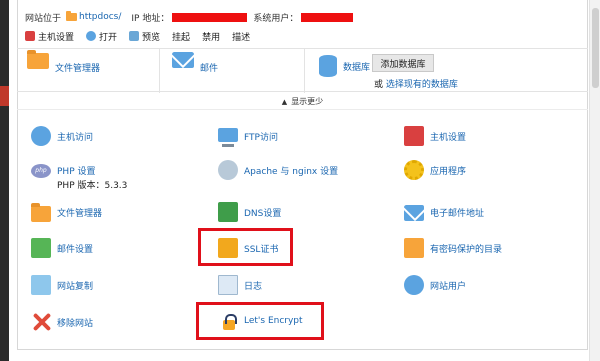 Image resolution: width=600 pixels, height=361 pixels. Describe the element at coordinates (595, 48) in the screenshot. I see `scrollbar-thumb` at that location.